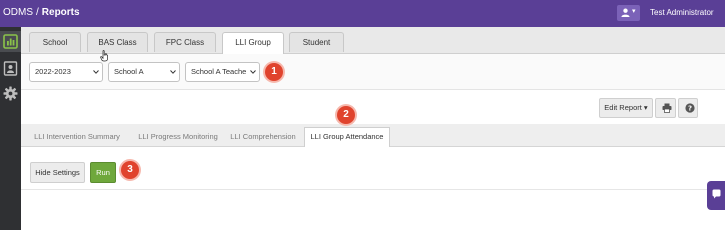 This screenshot has height=240, width=725. Describe the element at coordinates (10, 128) in the screenshot. I see `sidebar` at that location.